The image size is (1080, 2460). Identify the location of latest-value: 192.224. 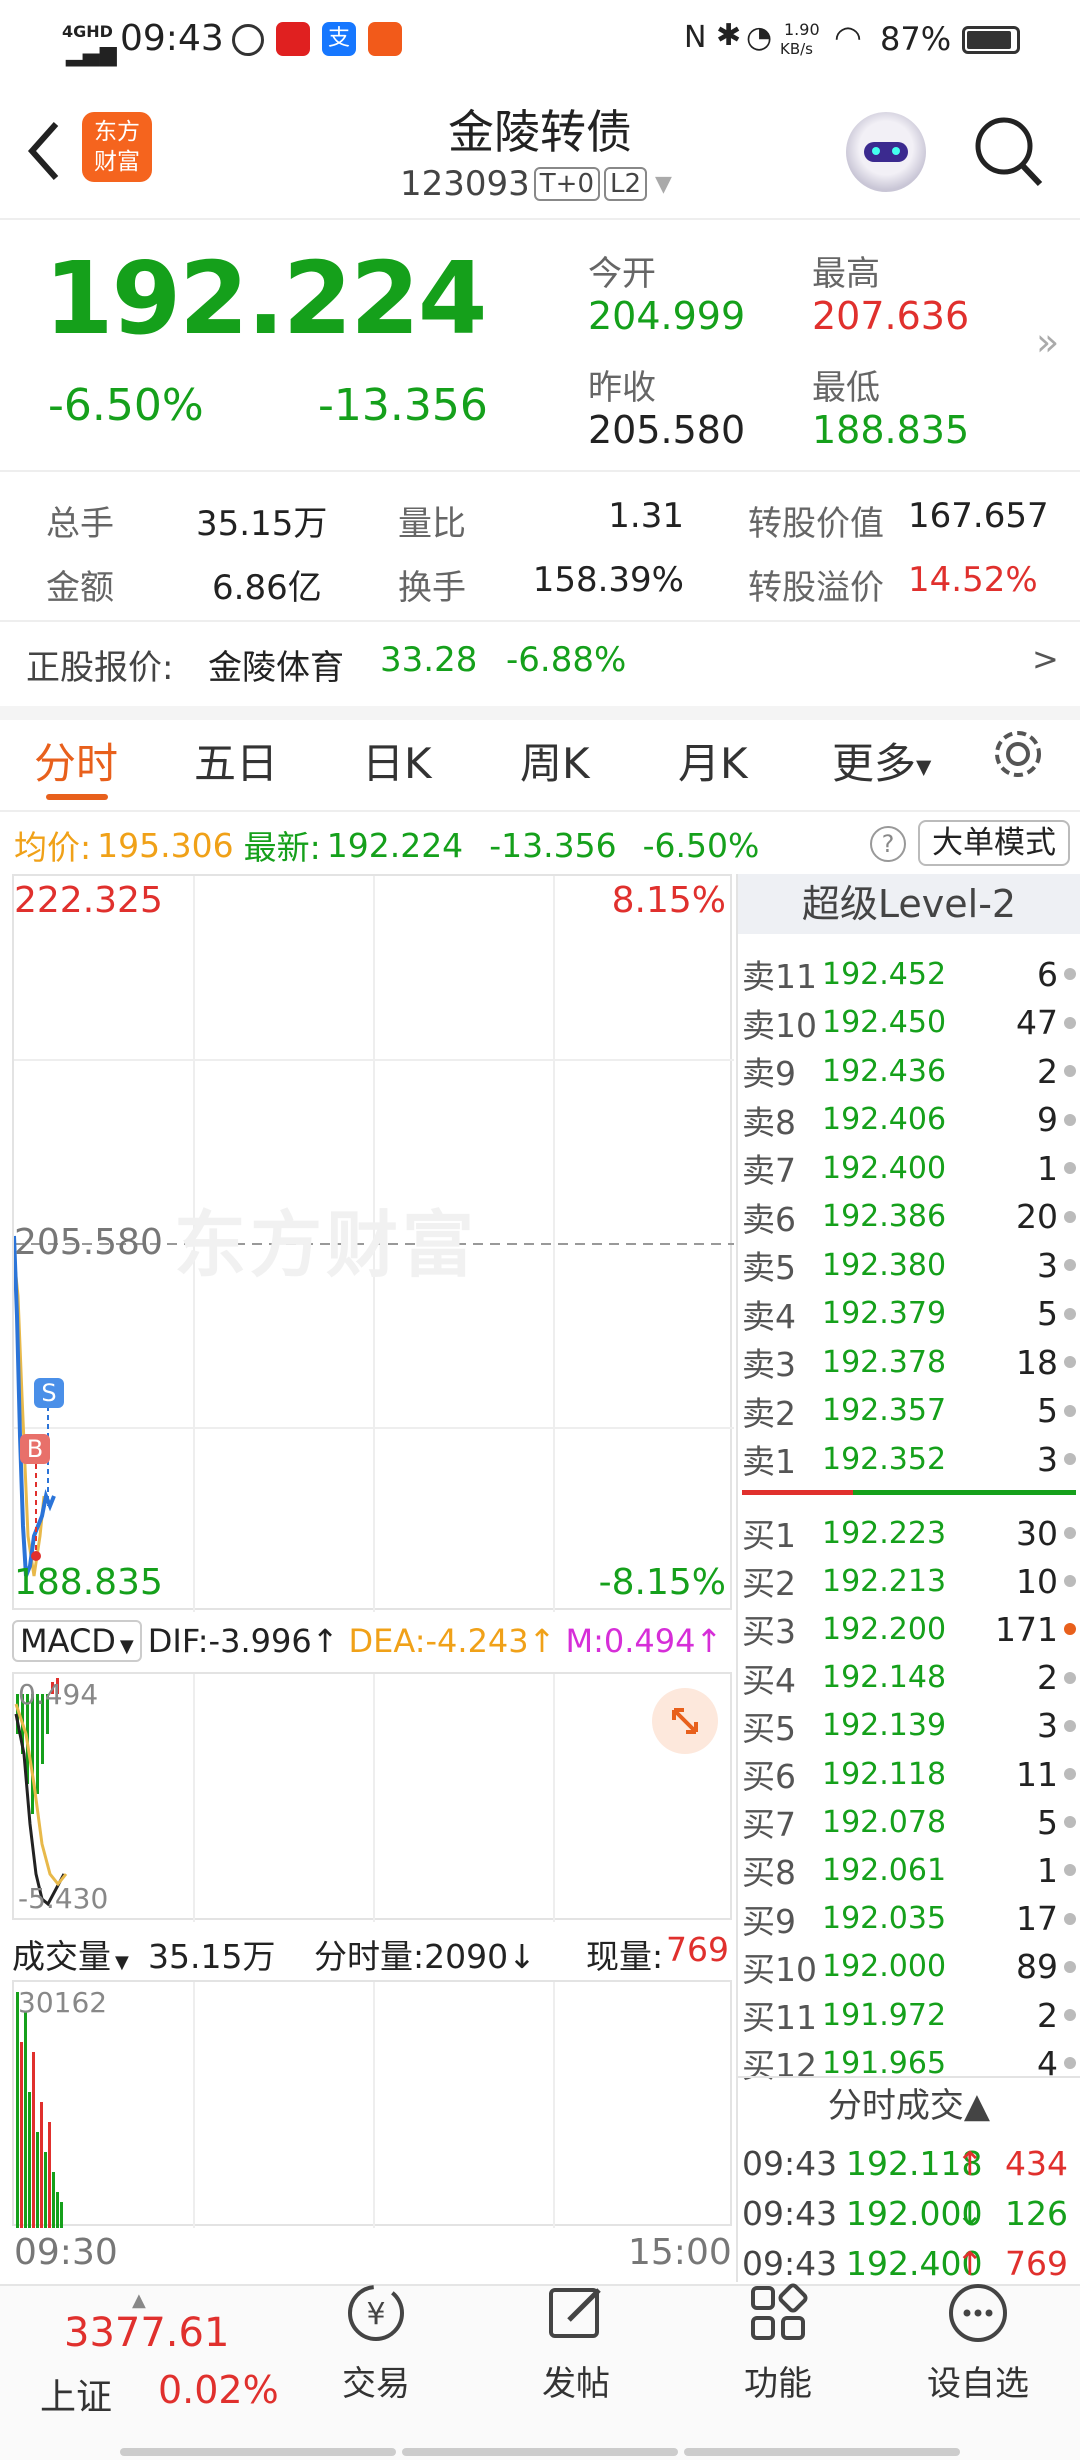
(395, 845).